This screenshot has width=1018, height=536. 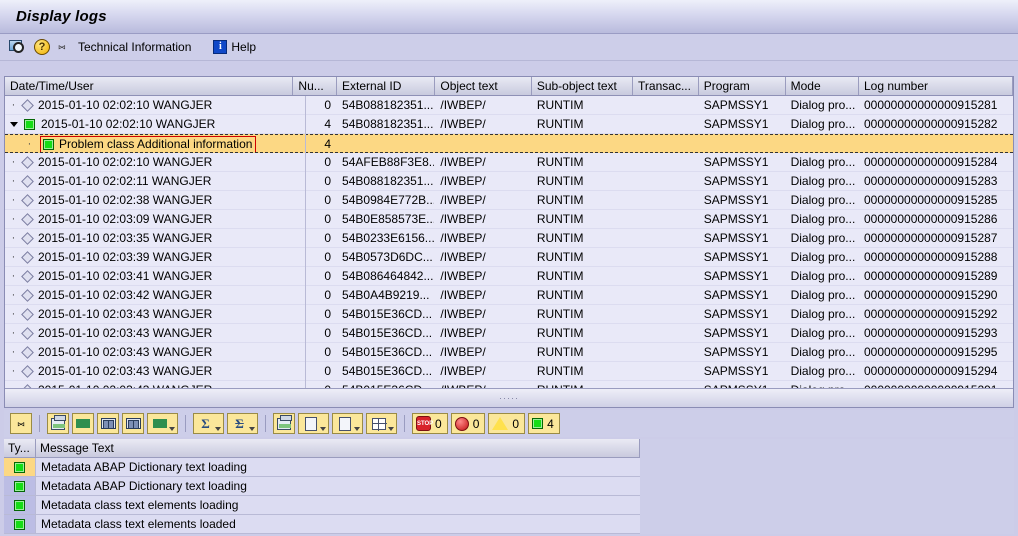 What do you see at coordinates (125, 181) in the screenshot?
I see `cell-text: 2015-01-10 02:02:11 WANGJER` at bounding box center [125, 181].